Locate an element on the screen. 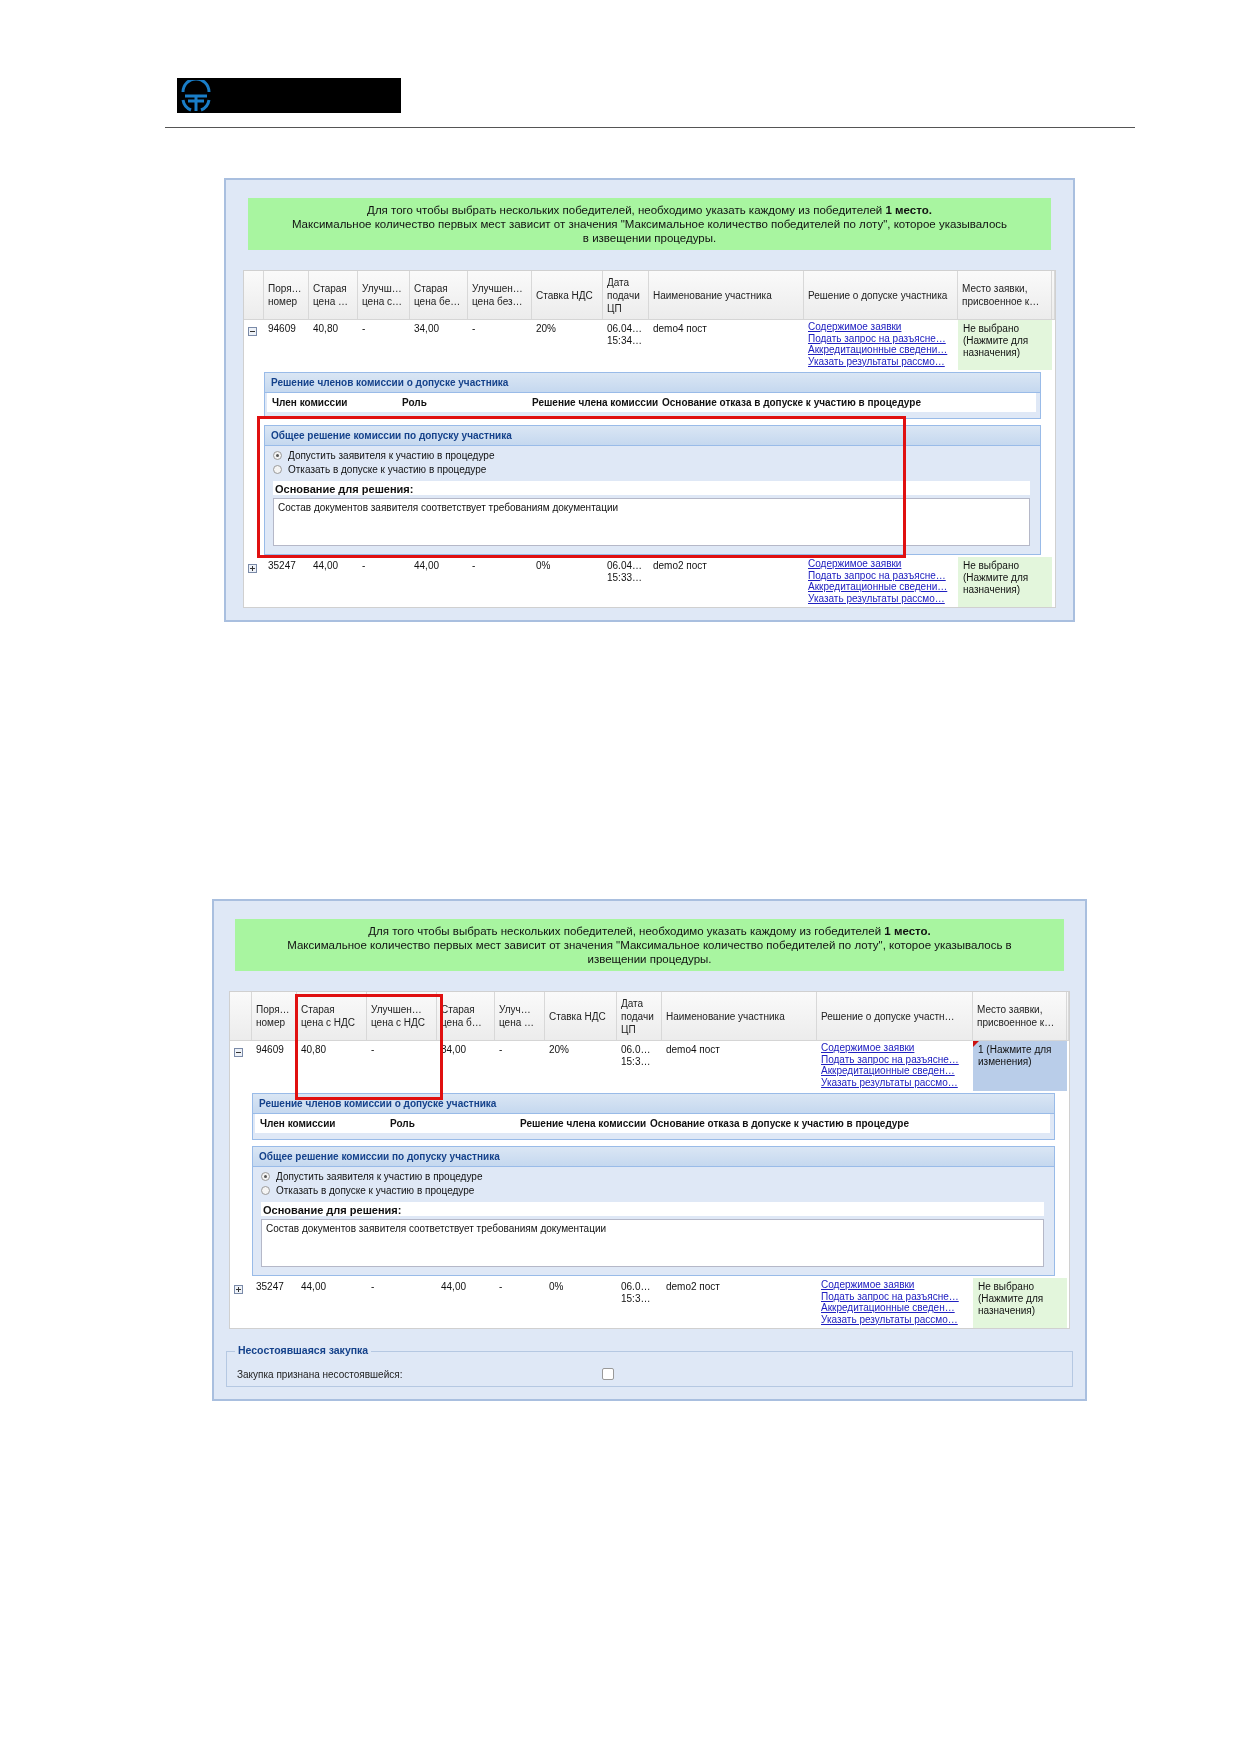  emblem-icon is located at coordinates (196, 95).